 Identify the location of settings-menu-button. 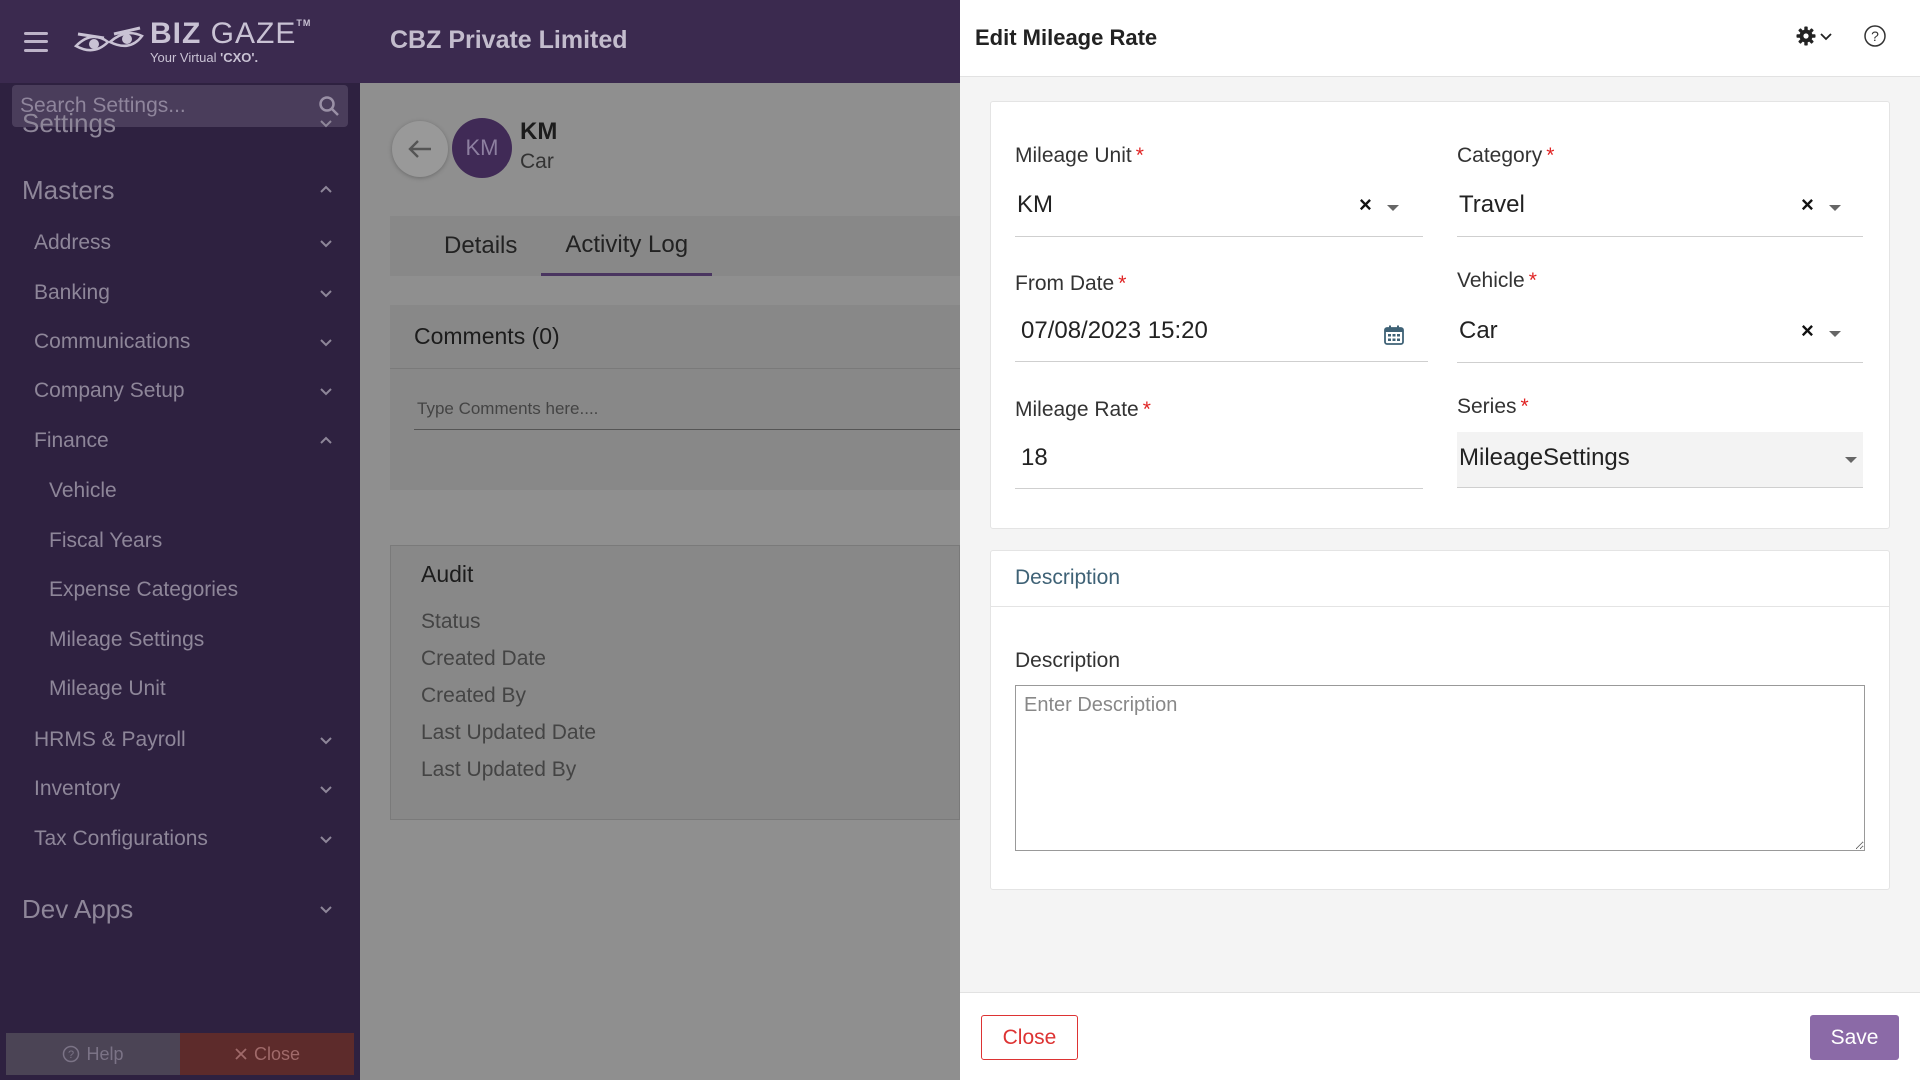
(1814, 36).